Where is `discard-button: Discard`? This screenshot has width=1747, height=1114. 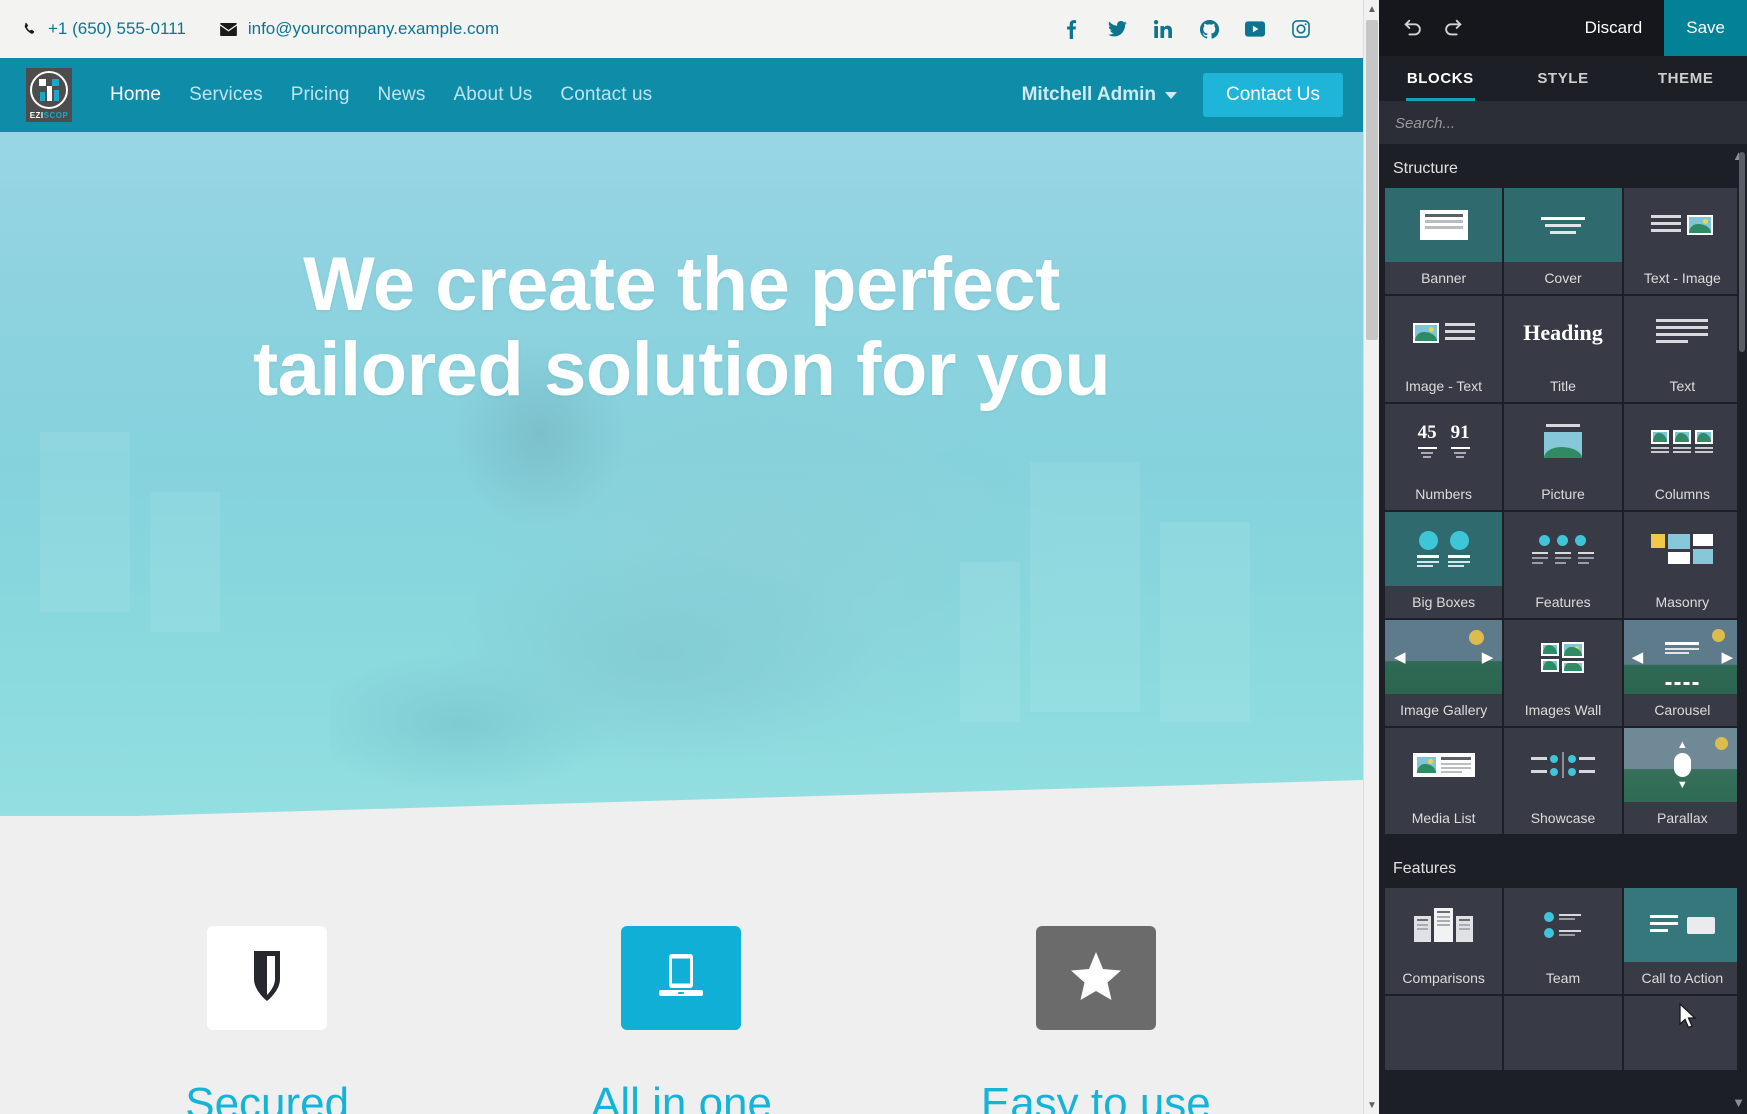
discard-button: Discard is located at coordinates (1614, 28).